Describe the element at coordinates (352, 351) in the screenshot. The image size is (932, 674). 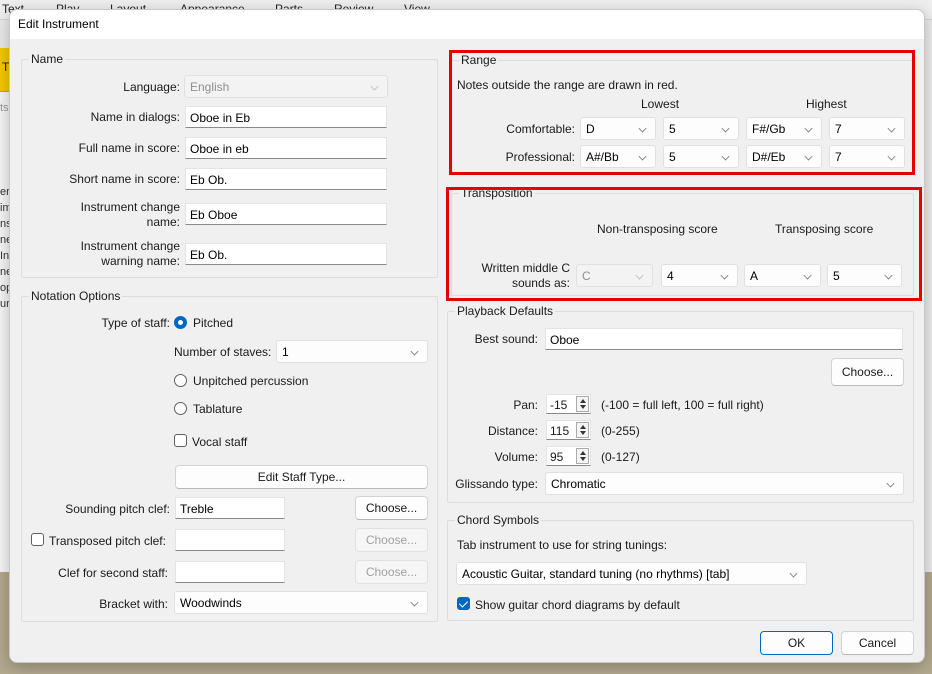
I see `num-staves-select: 1` at that location.